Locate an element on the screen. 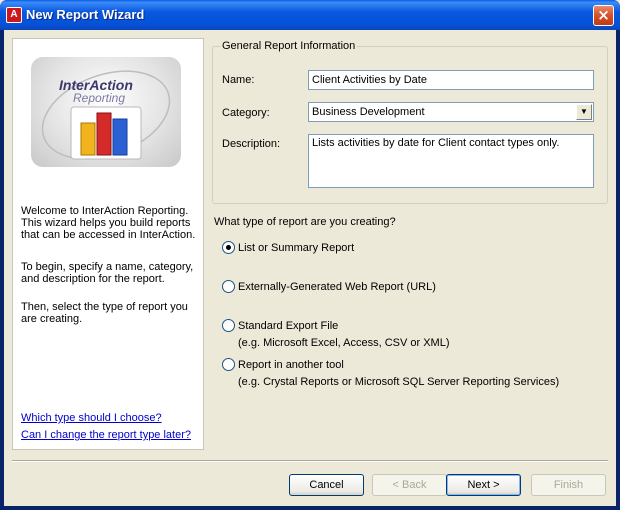  chevron-down-icon: ▼ is located at coordinates (584, 112).